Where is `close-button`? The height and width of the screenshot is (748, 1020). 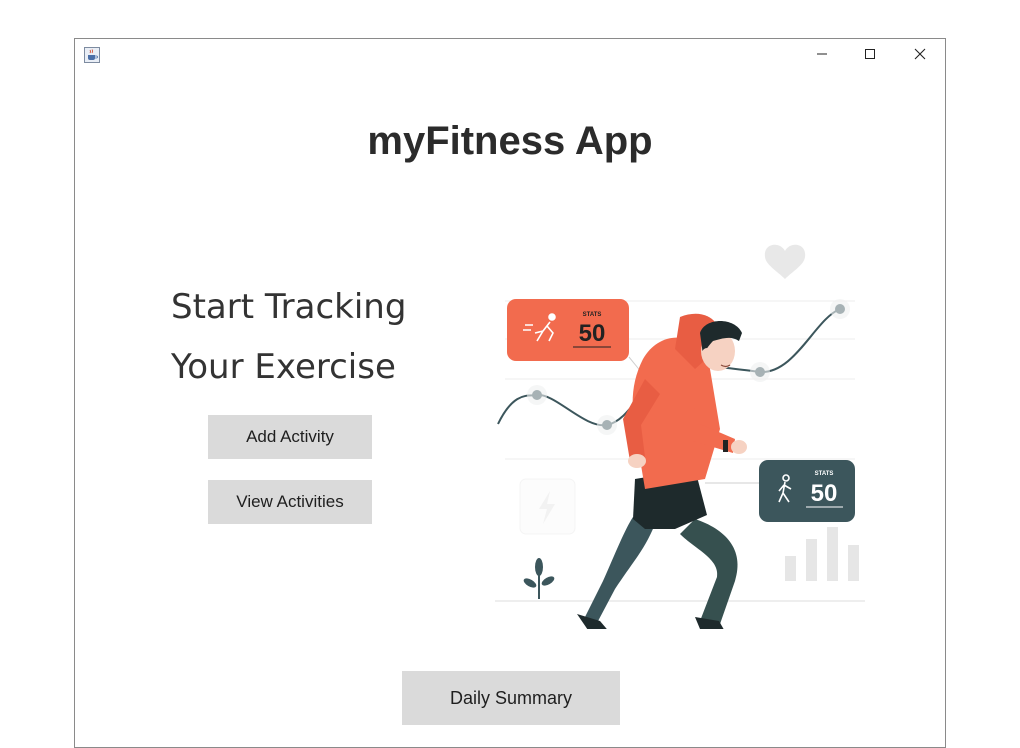
close-button is located at coordinates (920, 54).